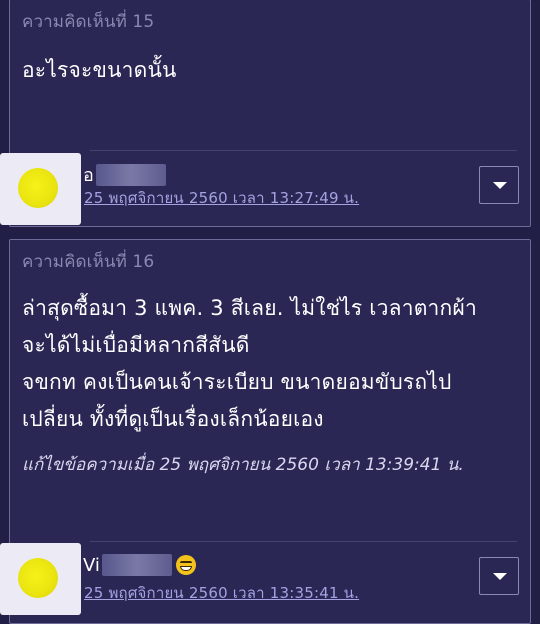  Describe the element at coordinates (88, 22) in the screenshot. I see `comment-number: ความคิดเห็นที่ 15` at that location.